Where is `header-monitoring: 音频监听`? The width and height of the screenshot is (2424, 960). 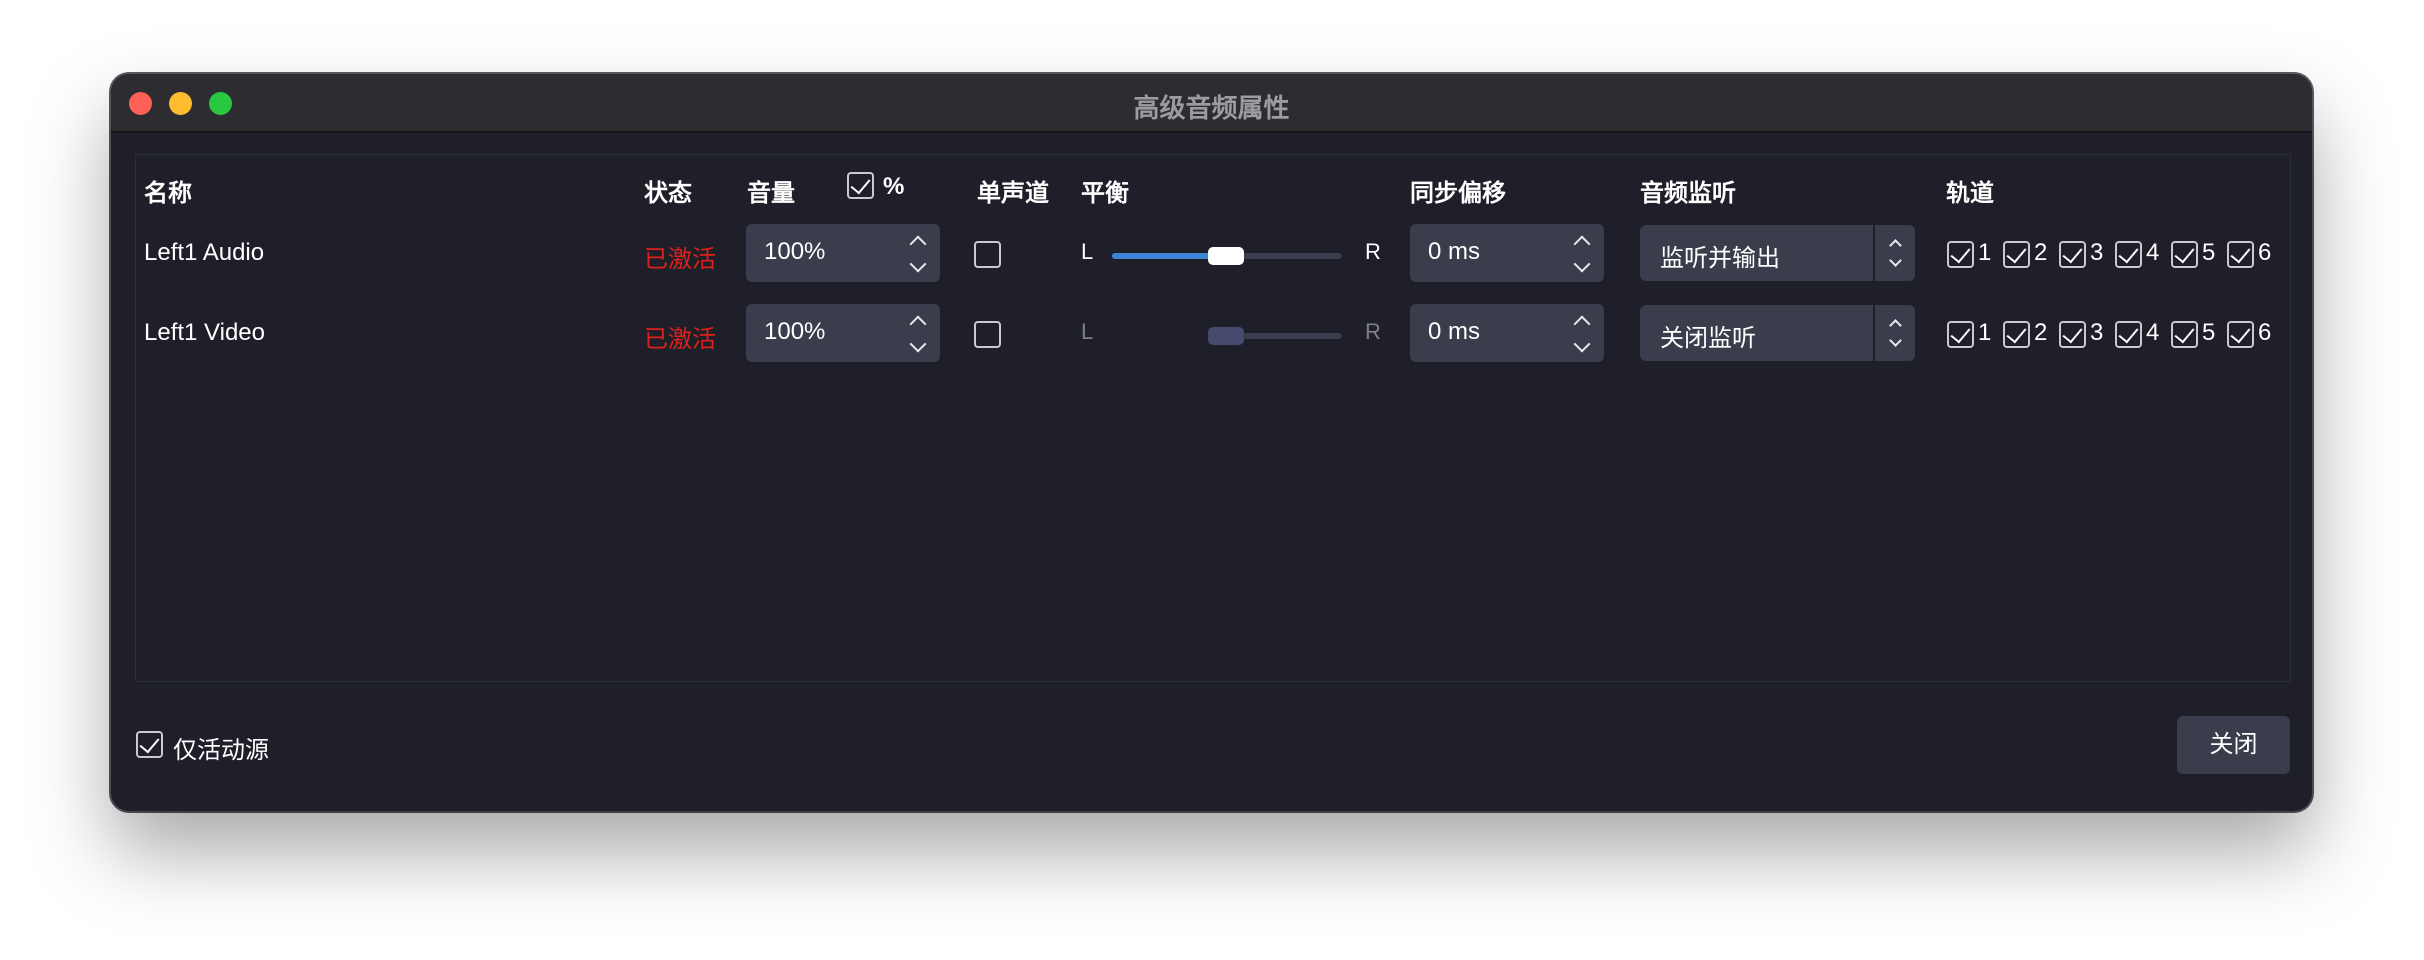
header-monitoring: 音频监听 is located at coordinates (1688, 193).